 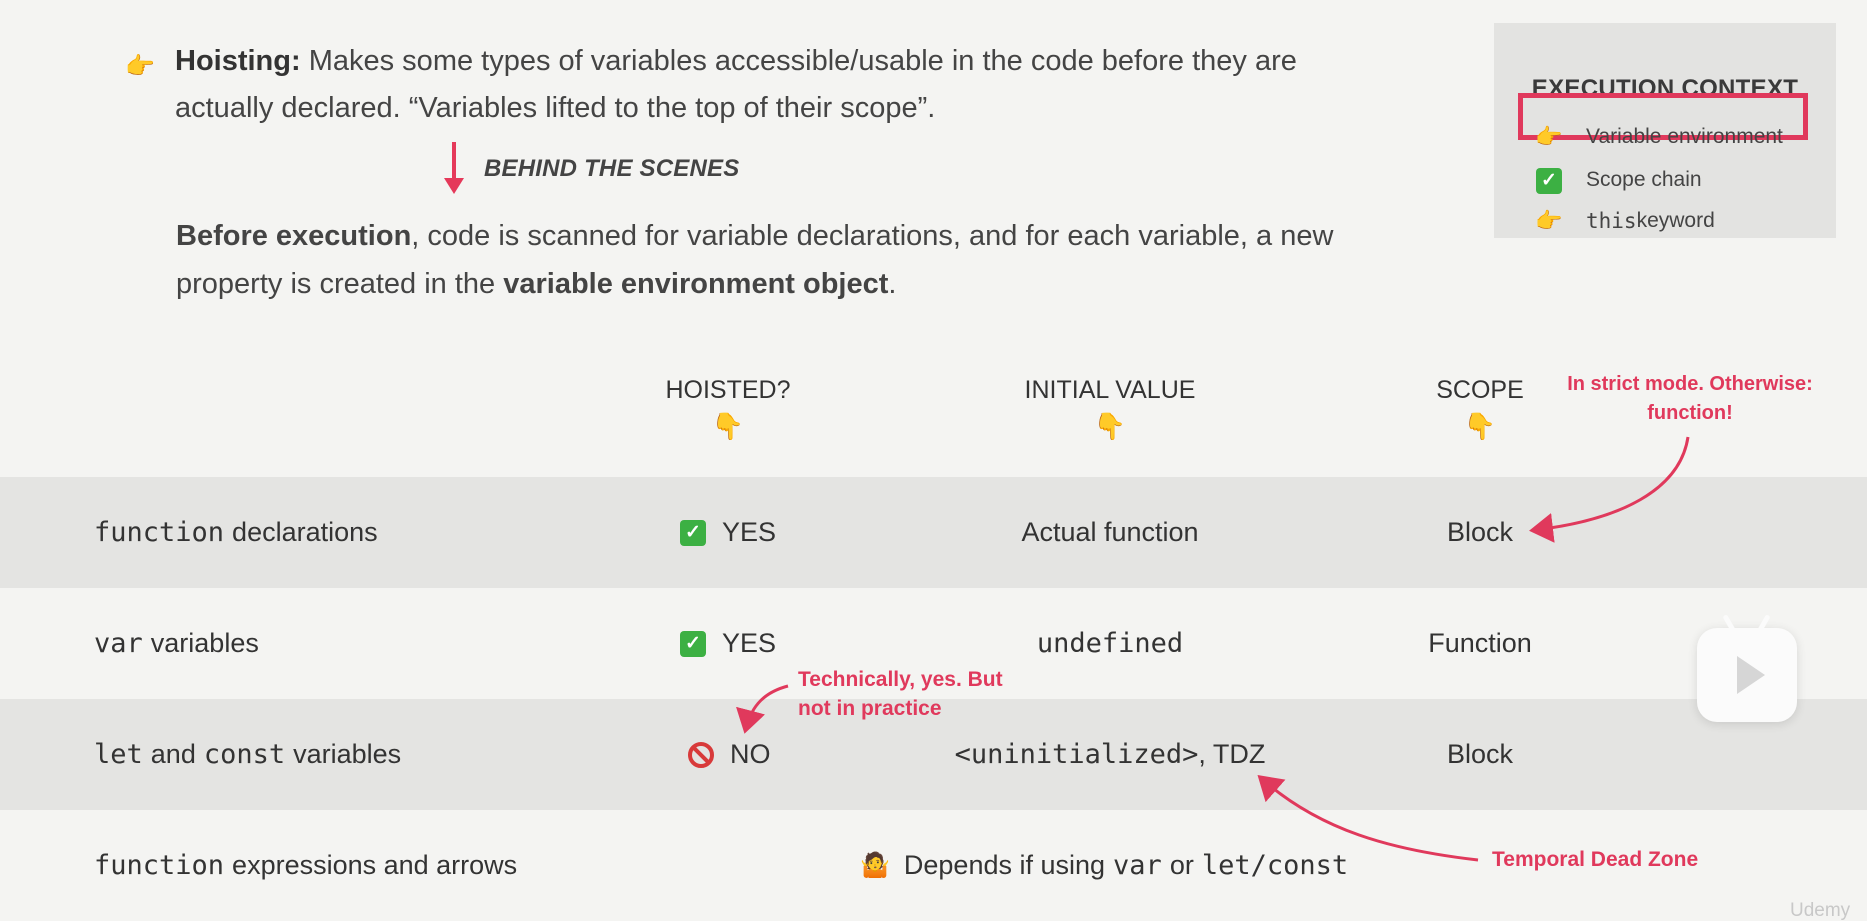 What do you see at coordinates (1747, 668) in the screenshot?
I see `play-button` at bounding box center [1747, 668].